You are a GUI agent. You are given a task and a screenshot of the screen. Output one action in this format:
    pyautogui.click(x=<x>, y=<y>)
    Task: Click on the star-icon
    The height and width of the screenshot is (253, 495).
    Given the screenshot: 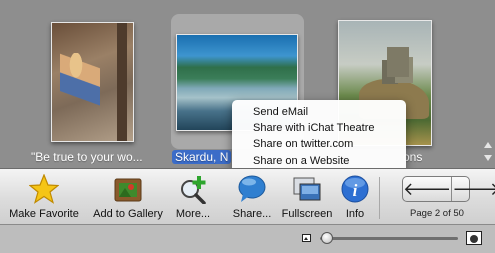 What is the action you would take?
    pyautogui.click(x=44, y=189)
    